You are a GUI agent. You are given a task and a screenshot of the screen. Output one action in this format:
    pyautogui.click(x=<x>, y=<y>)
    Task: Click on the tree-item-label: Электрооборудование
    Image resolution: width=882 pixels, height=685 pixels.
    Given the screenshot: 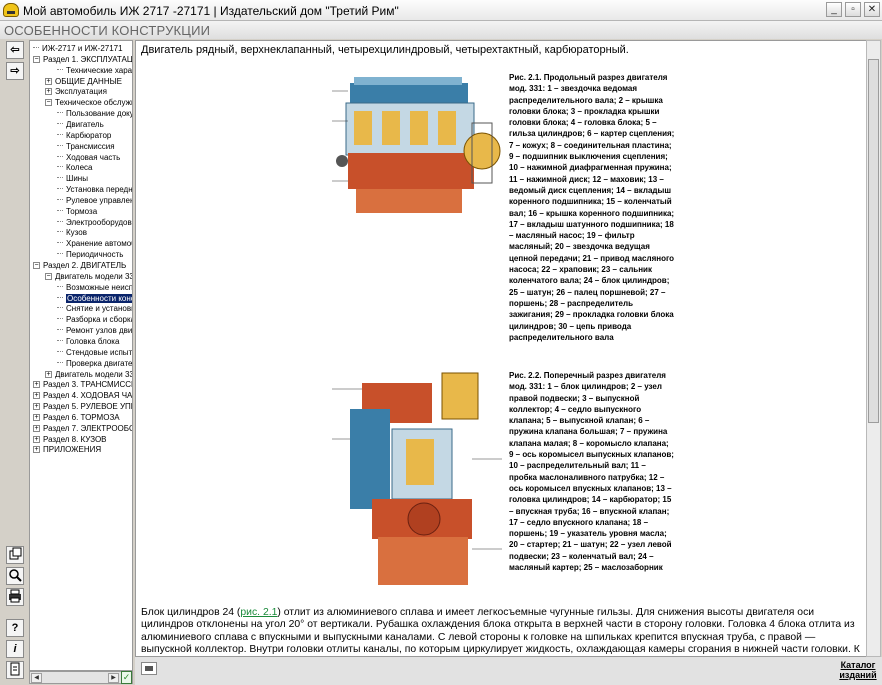 What is the action you would take?
    pyautogui.click(x=99, y=222)
    